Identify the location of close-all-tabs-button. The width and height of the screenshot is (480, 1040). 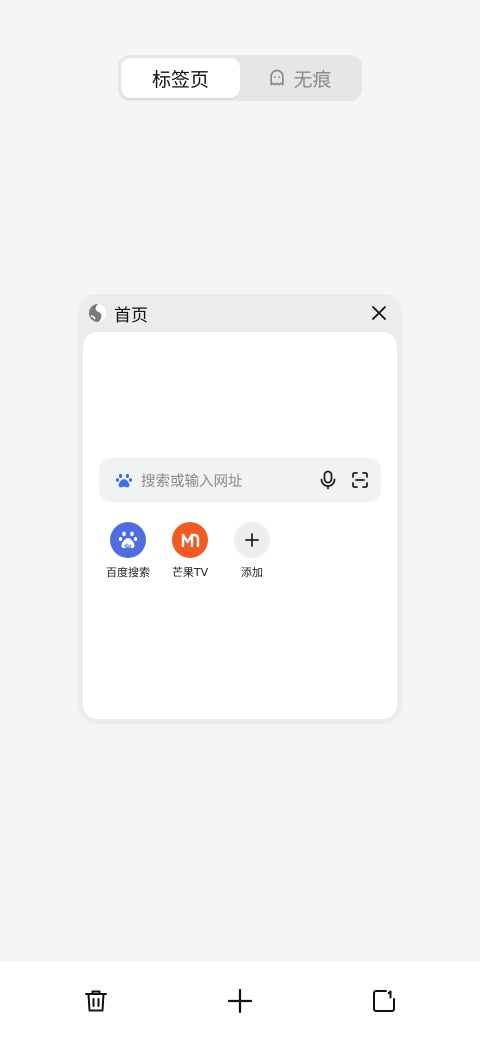
(96, 1001).